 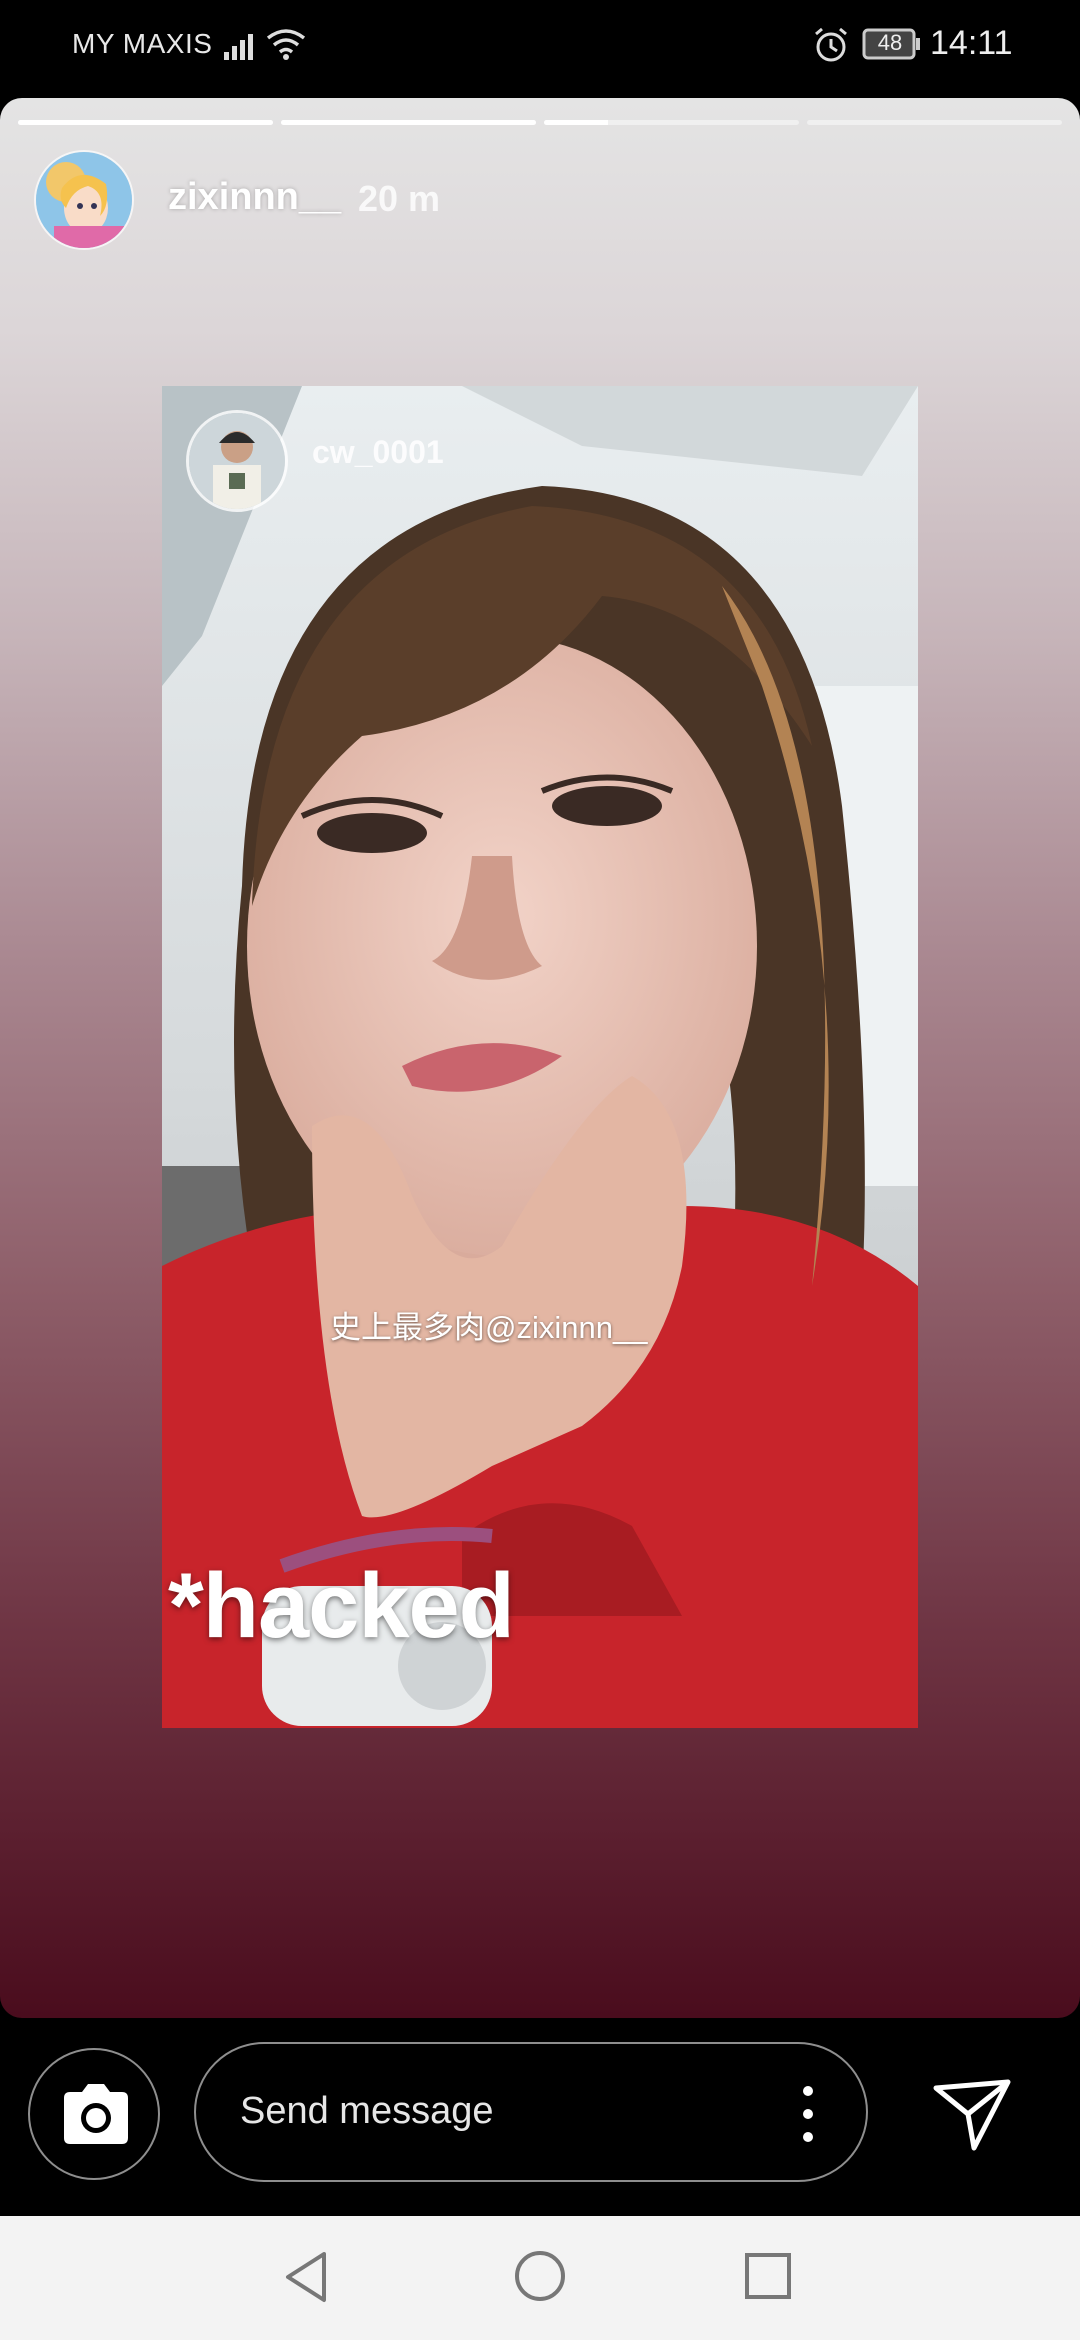 What do you see at coordinates (341, 1606) in the screenshot?
I see `story-caption: *hacked` at bounding box center [341, 1606].